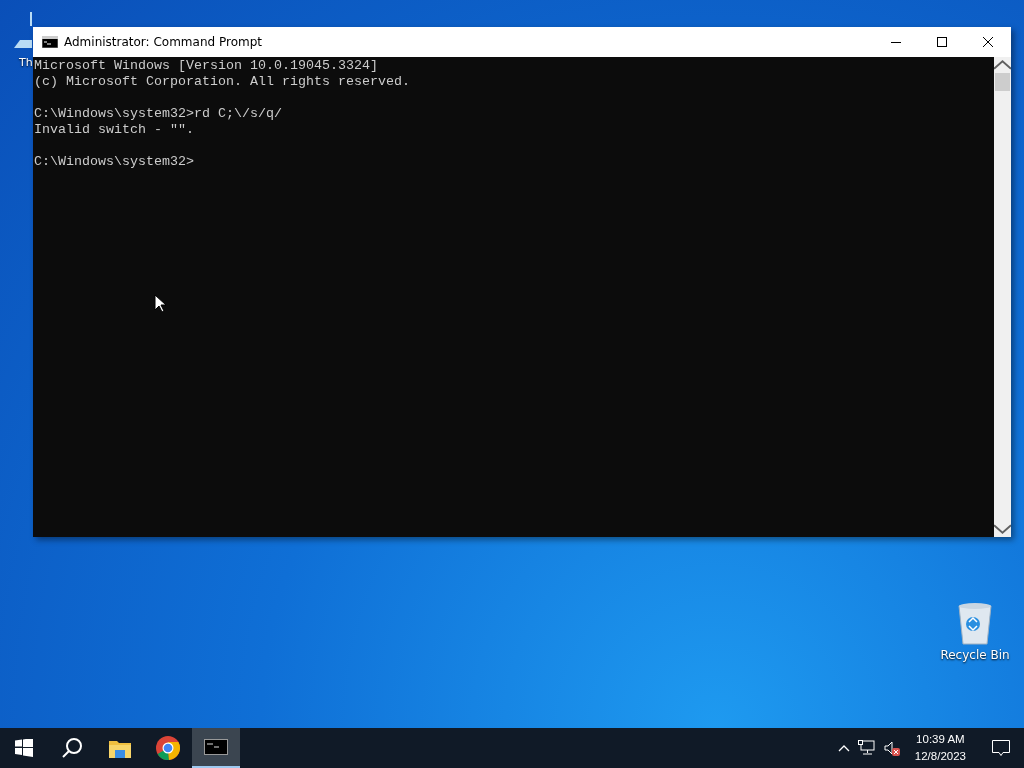 This screenshot has width=1024, height=768. I want to click on maximize-icon, so click(942, 42).